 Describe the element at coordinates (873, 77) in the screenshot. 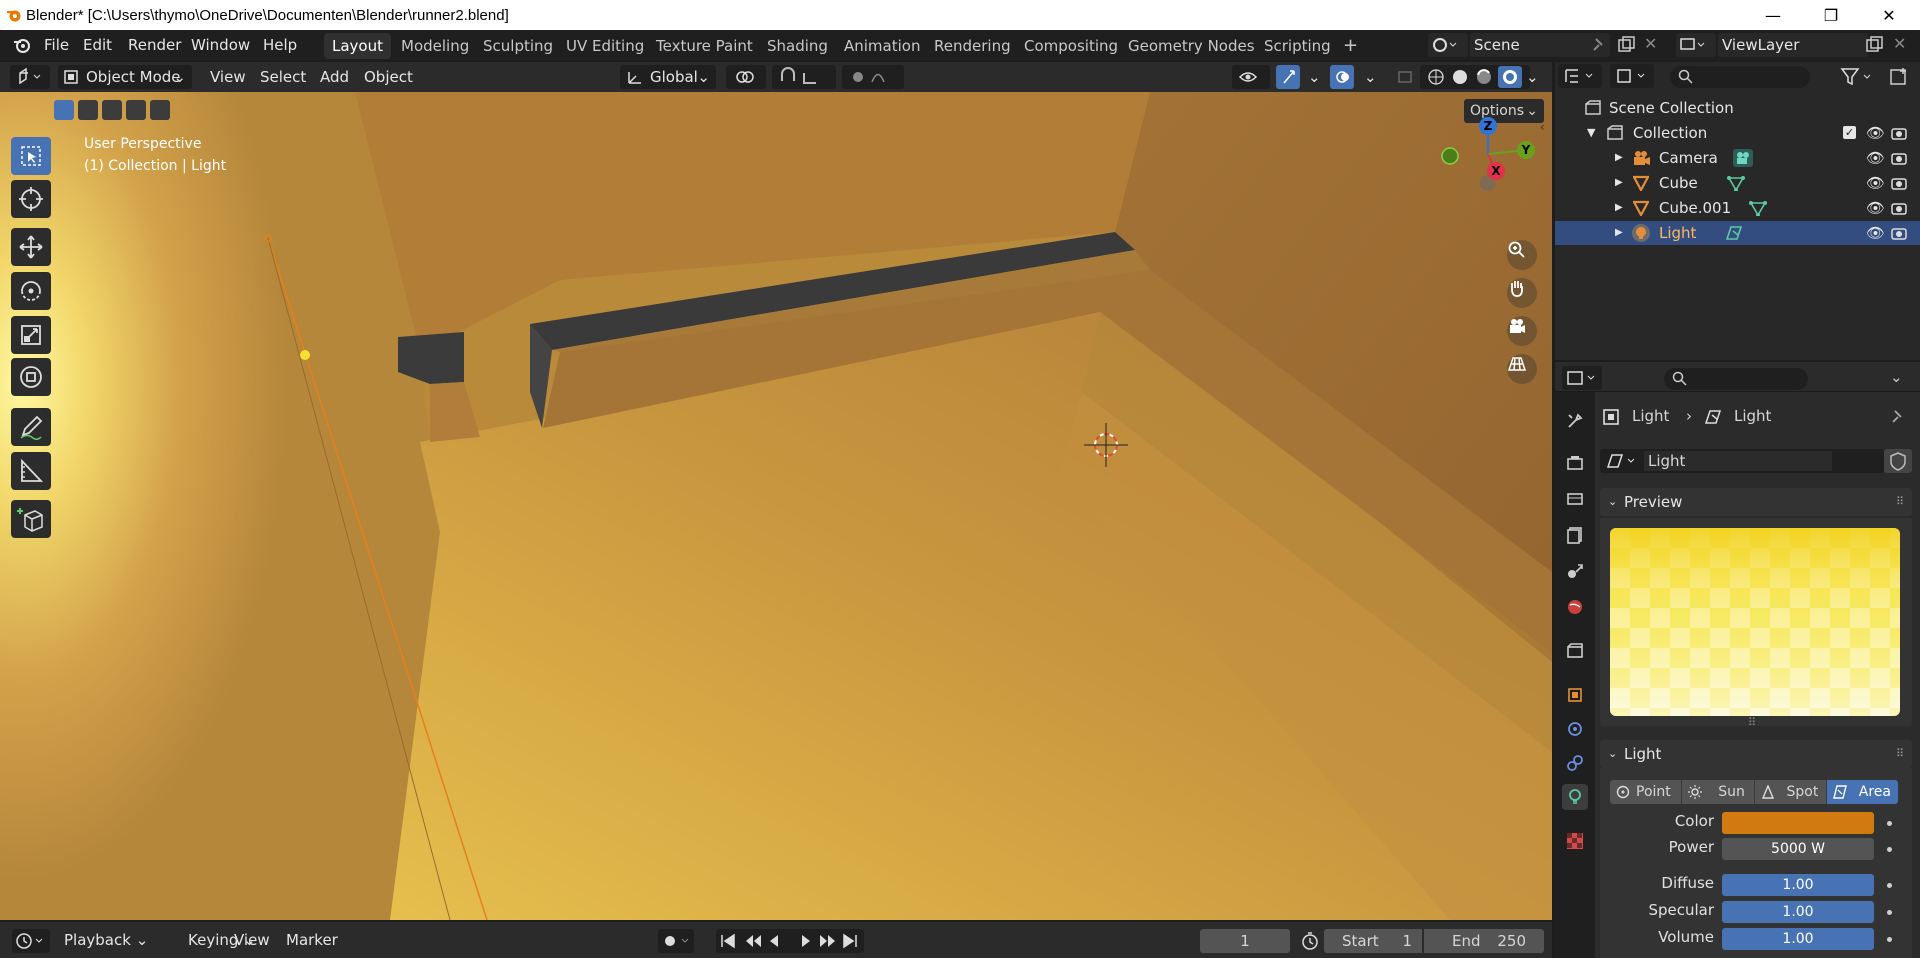

I see `proportional-editing-button` at that location.